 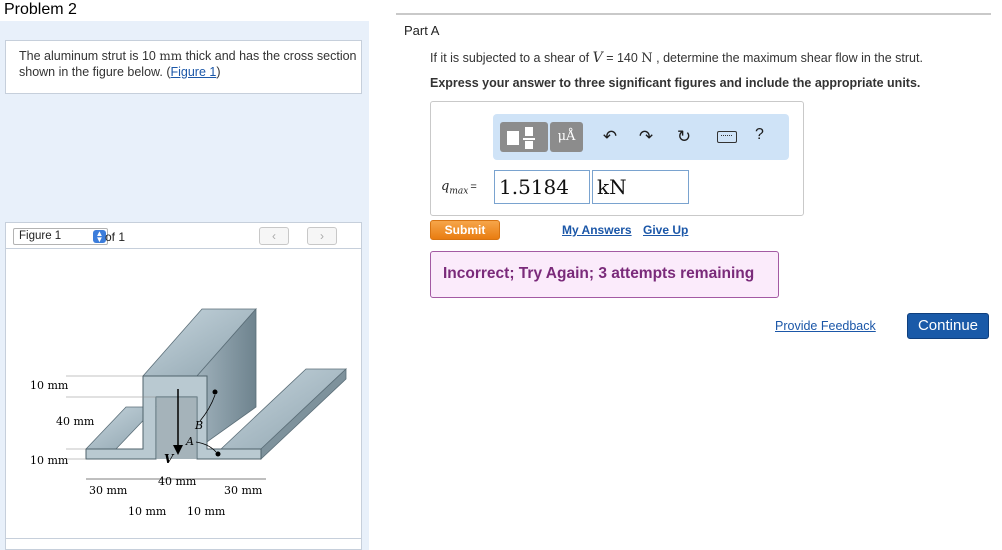 I want to click on submit-button: Submit, so click(x=465, y=230).